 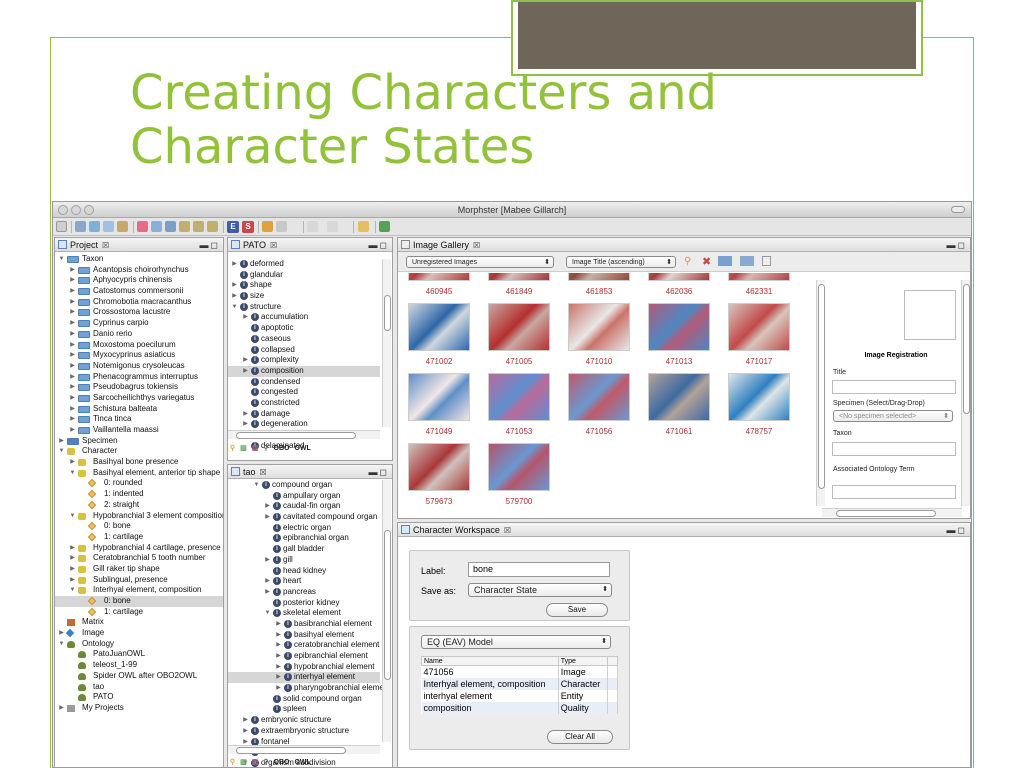 What do you see at coordinates (304, 403) in the screenshot?
I see `tree-item: i constricted` at bounding box center [304, 403].